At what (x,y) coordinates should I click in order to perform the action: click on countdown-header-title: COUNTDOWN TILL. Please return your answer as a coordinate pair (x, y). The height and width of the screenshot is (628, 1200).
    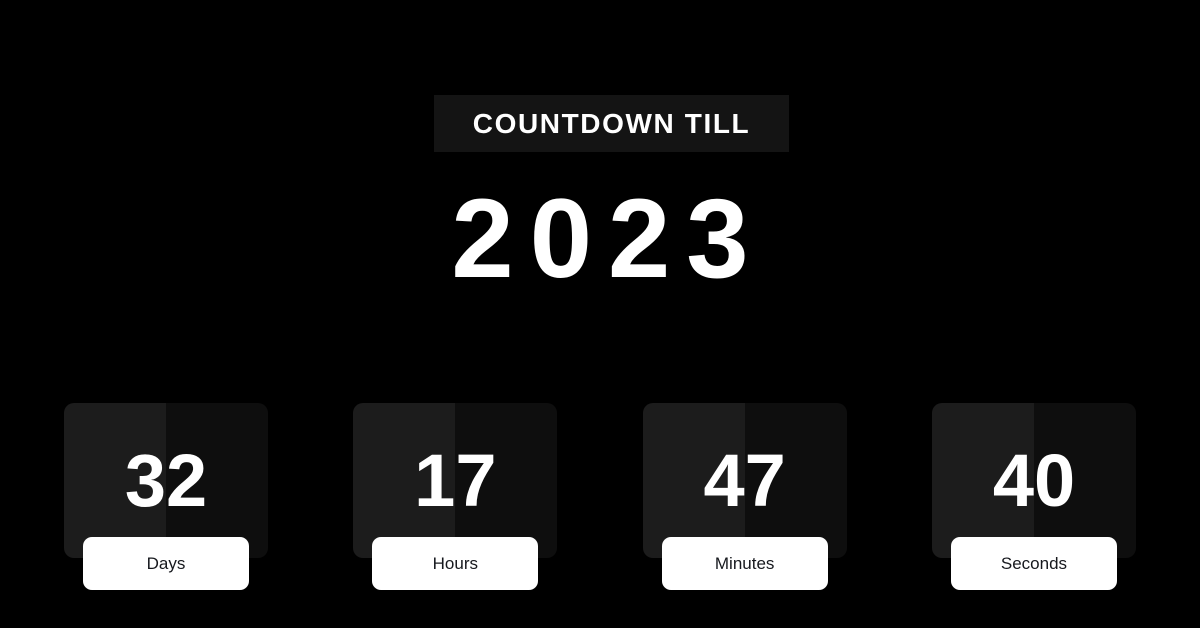
    Looking at the image, I should click on (611, 123).